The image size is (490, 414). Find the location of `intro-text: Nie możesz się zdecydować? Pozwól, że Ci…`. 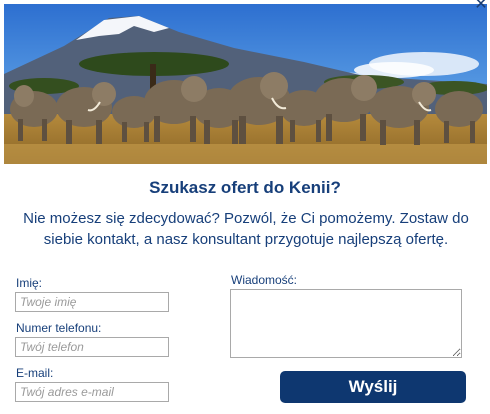

intro-text: Nie możesz się zdecydować? Pozwól, że Ci… is located at coordinates (246, 229).